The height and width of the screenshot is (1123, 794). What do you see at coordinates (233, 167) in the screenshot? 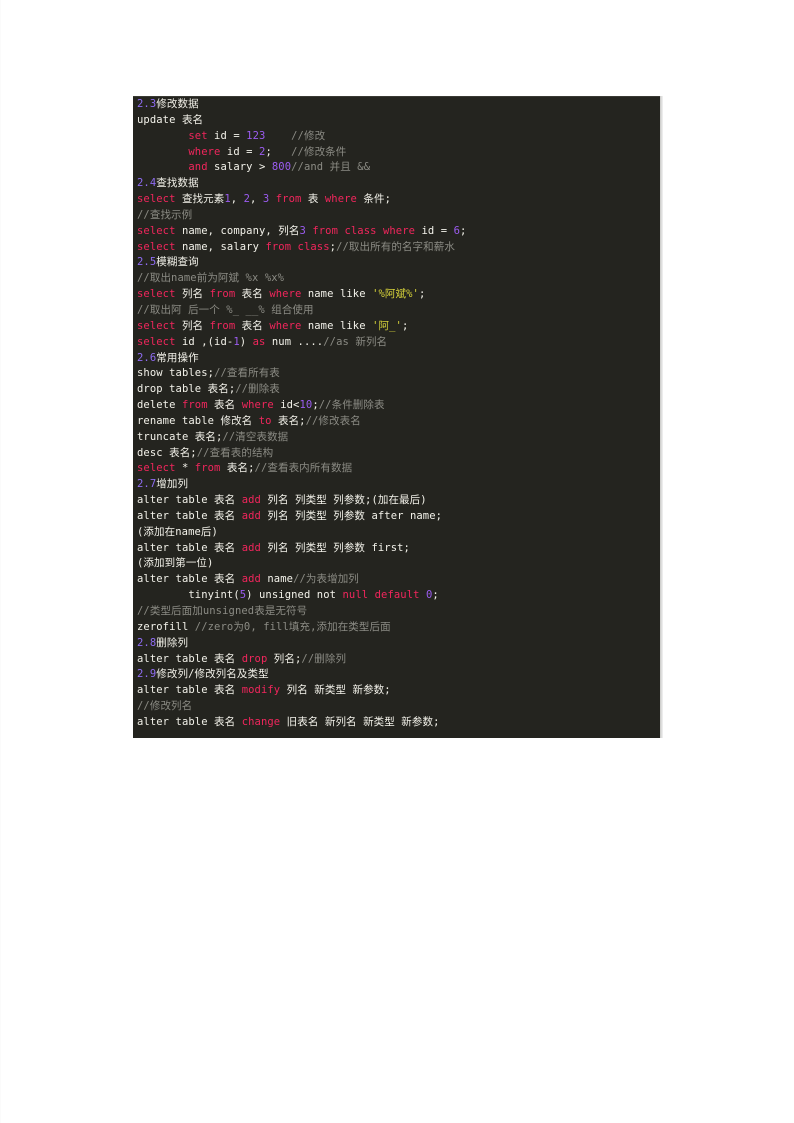
I see `code-token-id: salary` at bounding box center [233, 167].